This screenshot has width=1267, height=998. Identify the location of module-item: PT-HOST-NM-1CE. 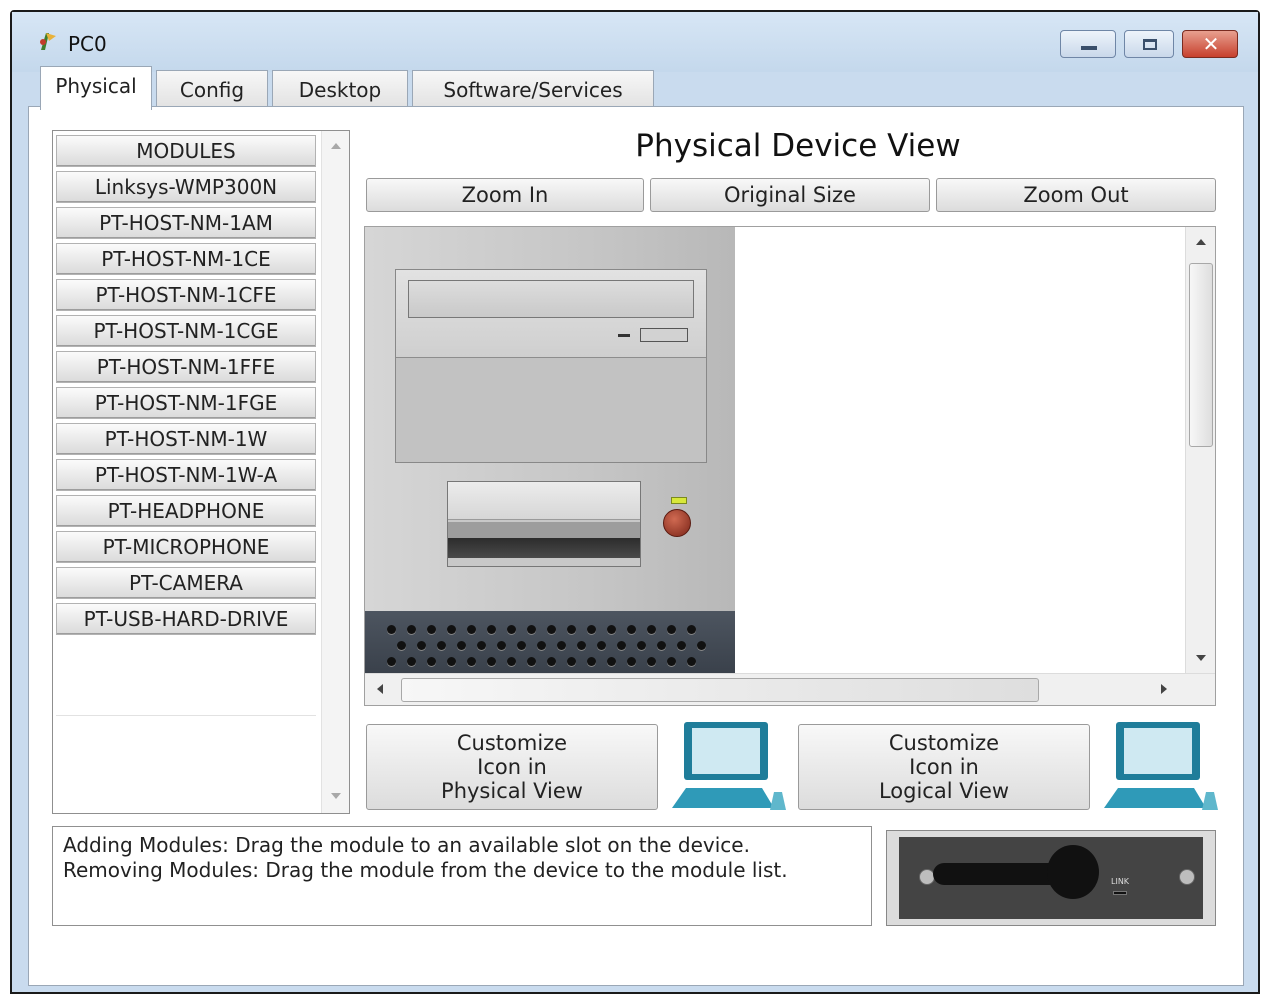
(186, 259).